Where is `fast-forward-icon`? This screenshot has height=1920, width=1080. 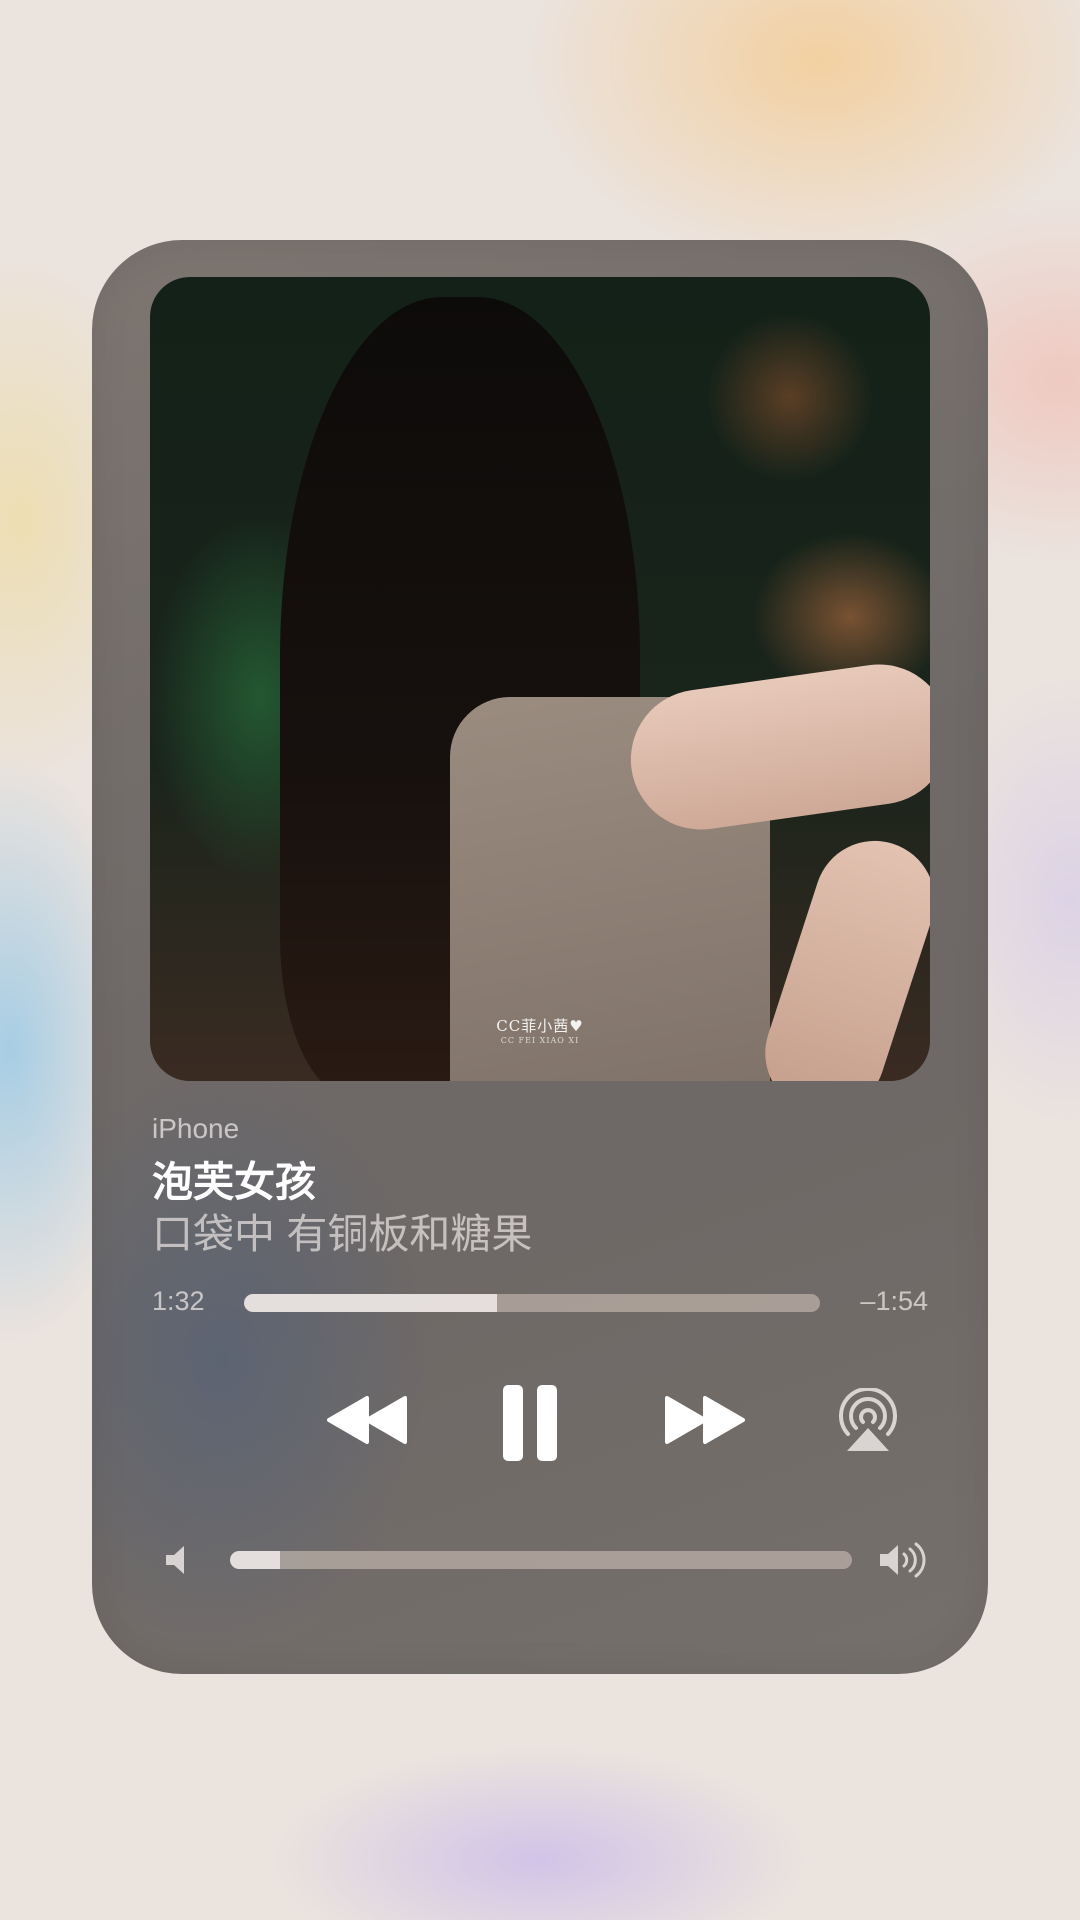 fast-forward-icon is located at coordinates (705, 1420).